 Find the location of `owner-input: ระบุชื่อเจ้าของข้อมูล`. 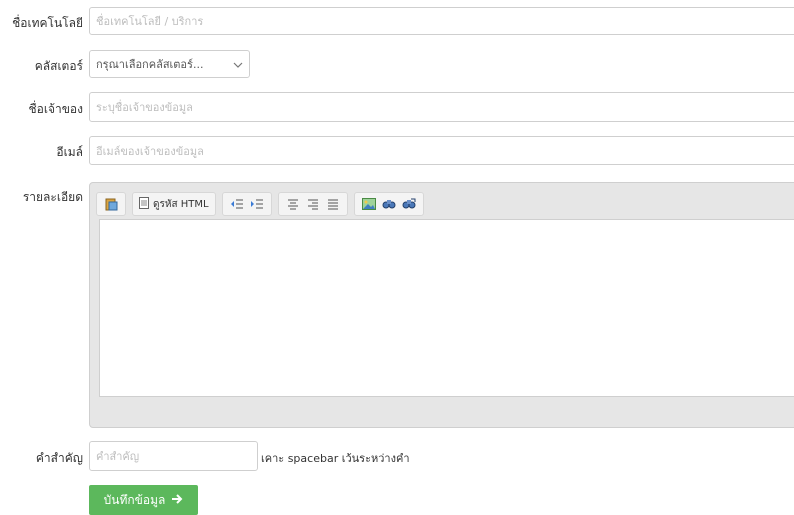

owner-input: ระบุชื่อเจ้าของข้อมูล is located at coordinates (441, 107).